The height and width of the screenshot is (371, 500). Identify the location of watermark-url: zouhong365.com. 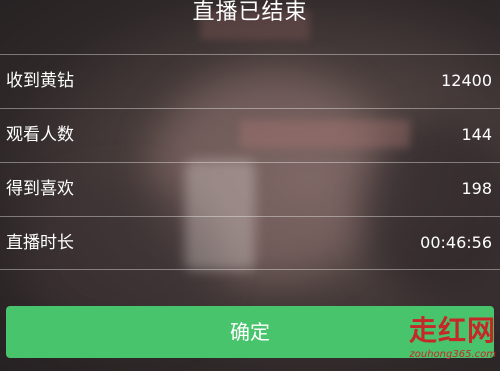
(452, 354).